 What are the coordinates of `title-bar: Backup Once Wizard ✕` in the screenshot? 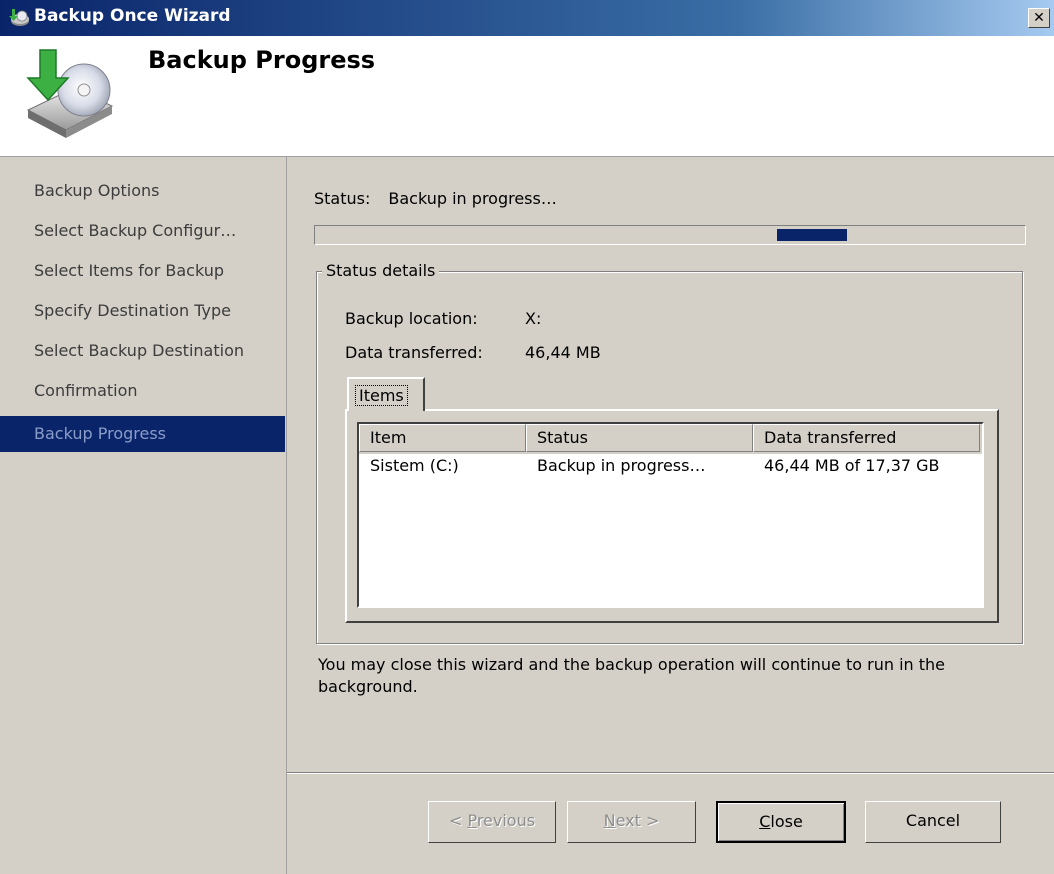 It's located at (527, 18).